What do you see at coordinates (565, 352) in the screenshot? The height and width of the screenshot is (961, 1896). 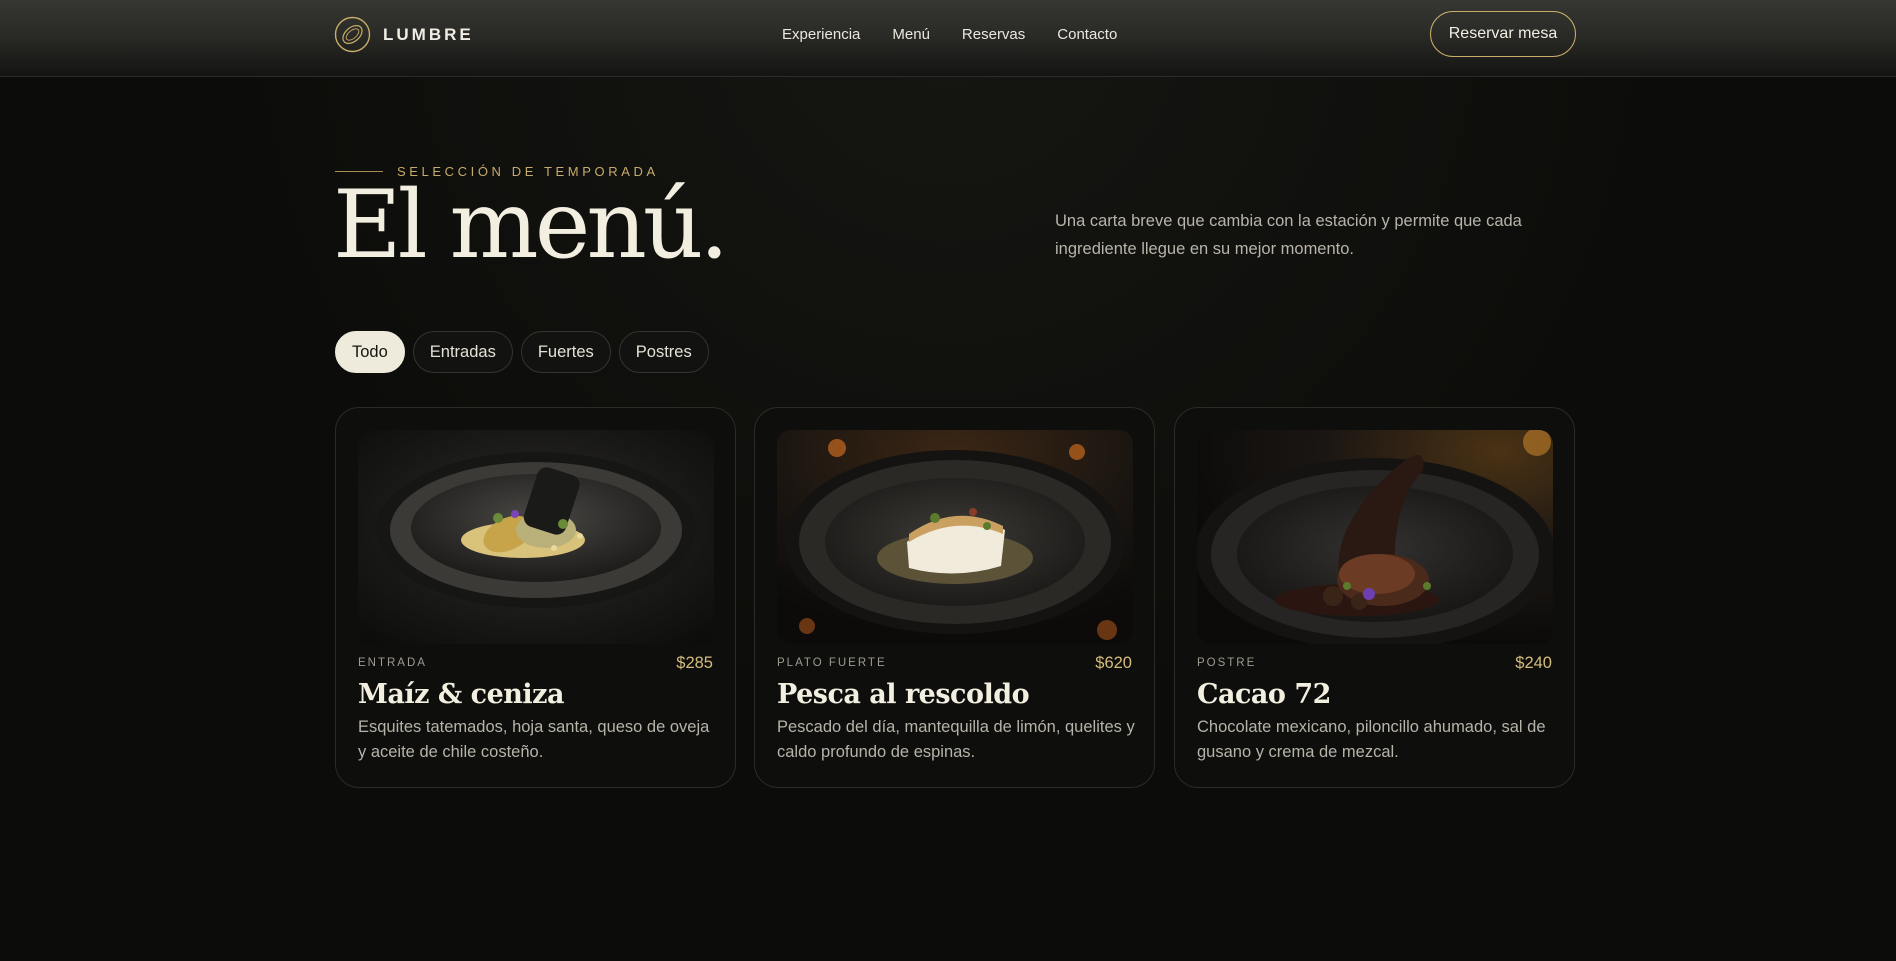 I see `filter-chip-fuertes: Fuertes` at bounding box center [565, 352].